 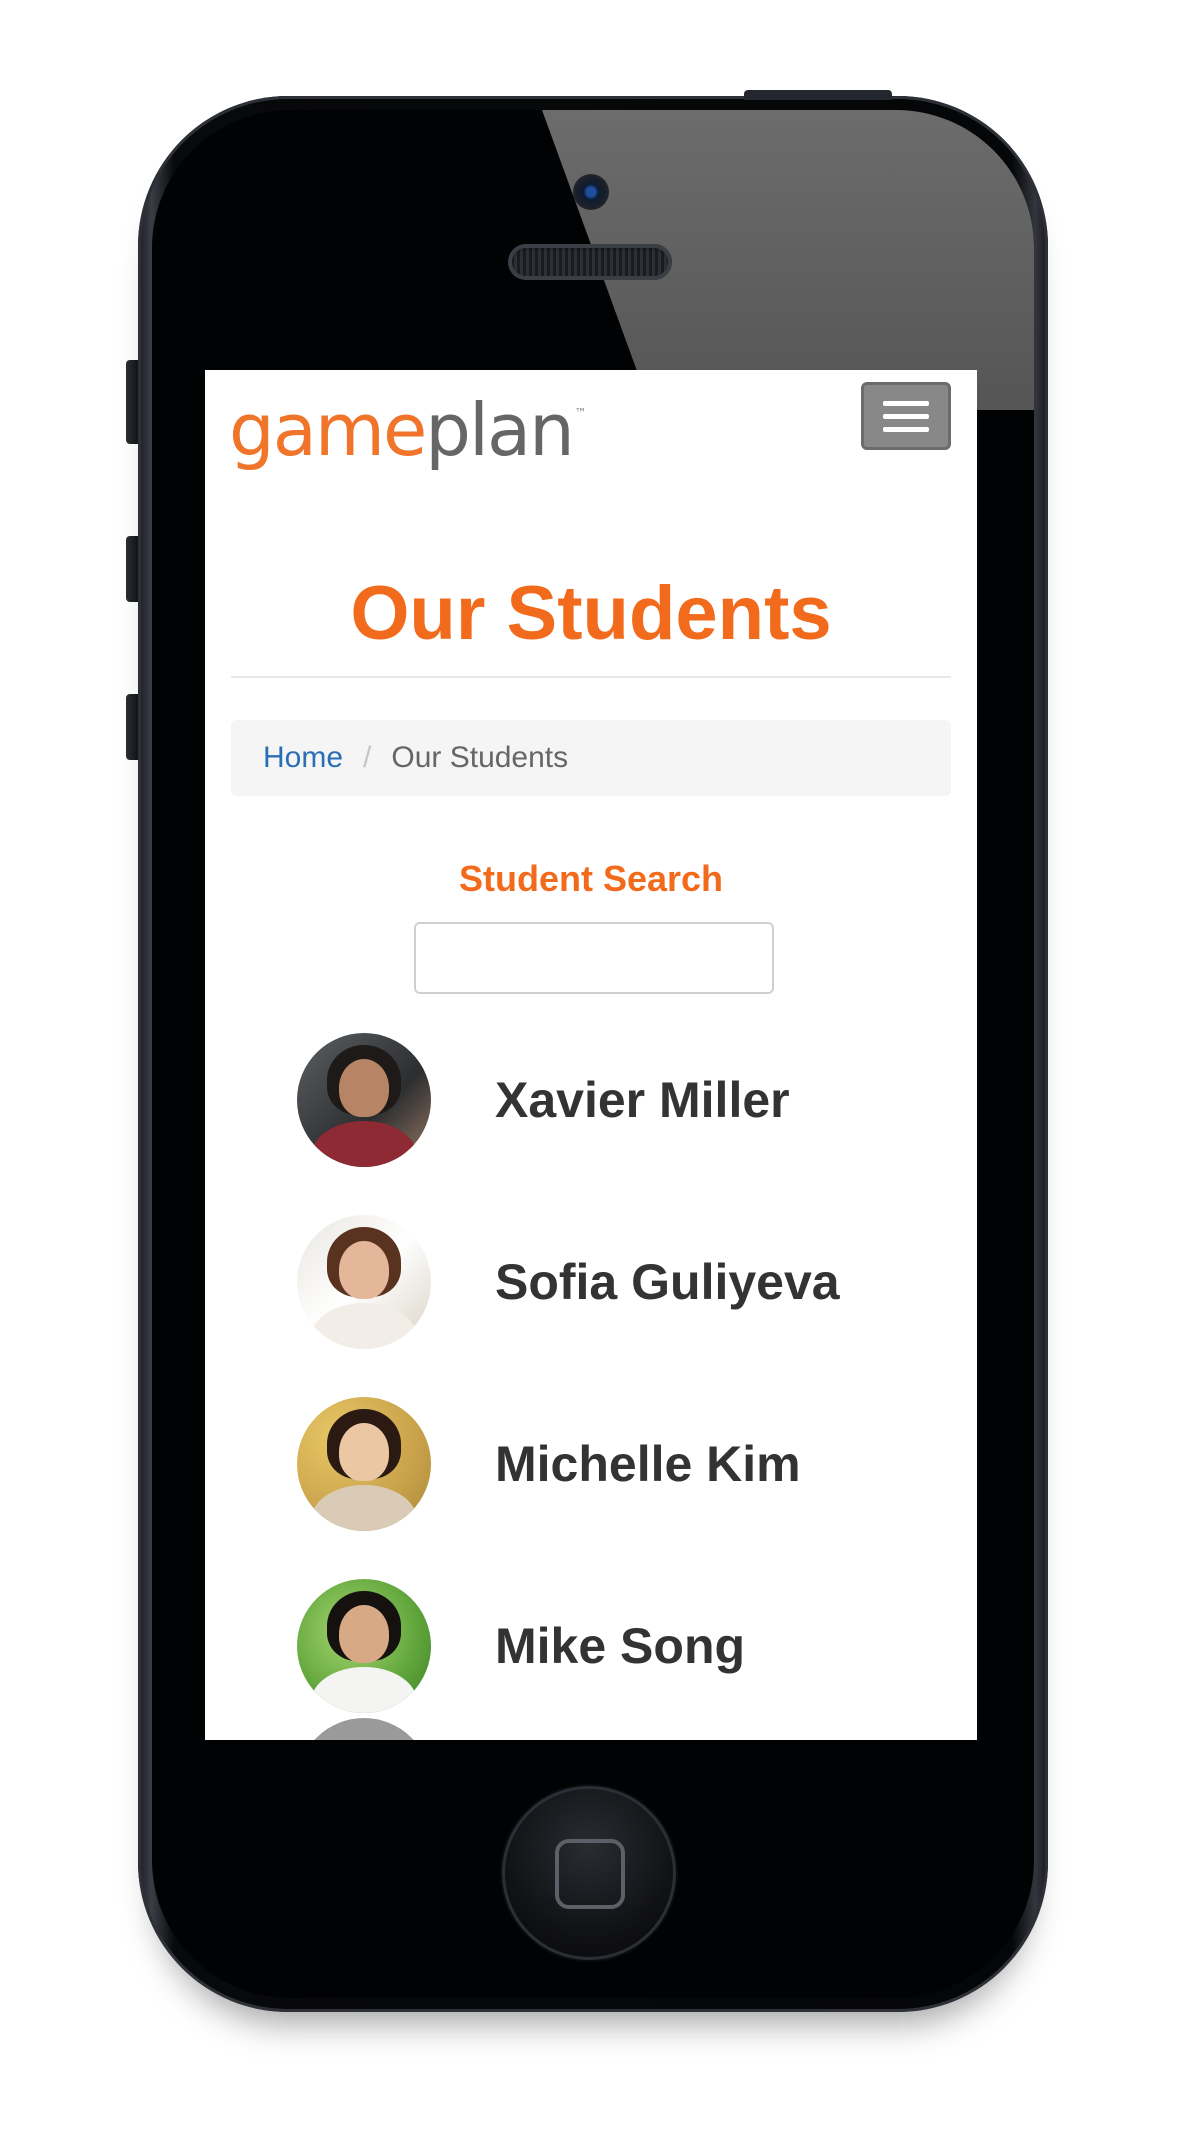 What do you see at coordinates (328, 430) in the screenshot?
I see `logo-text-game: game` at bounding box center [328, 430].